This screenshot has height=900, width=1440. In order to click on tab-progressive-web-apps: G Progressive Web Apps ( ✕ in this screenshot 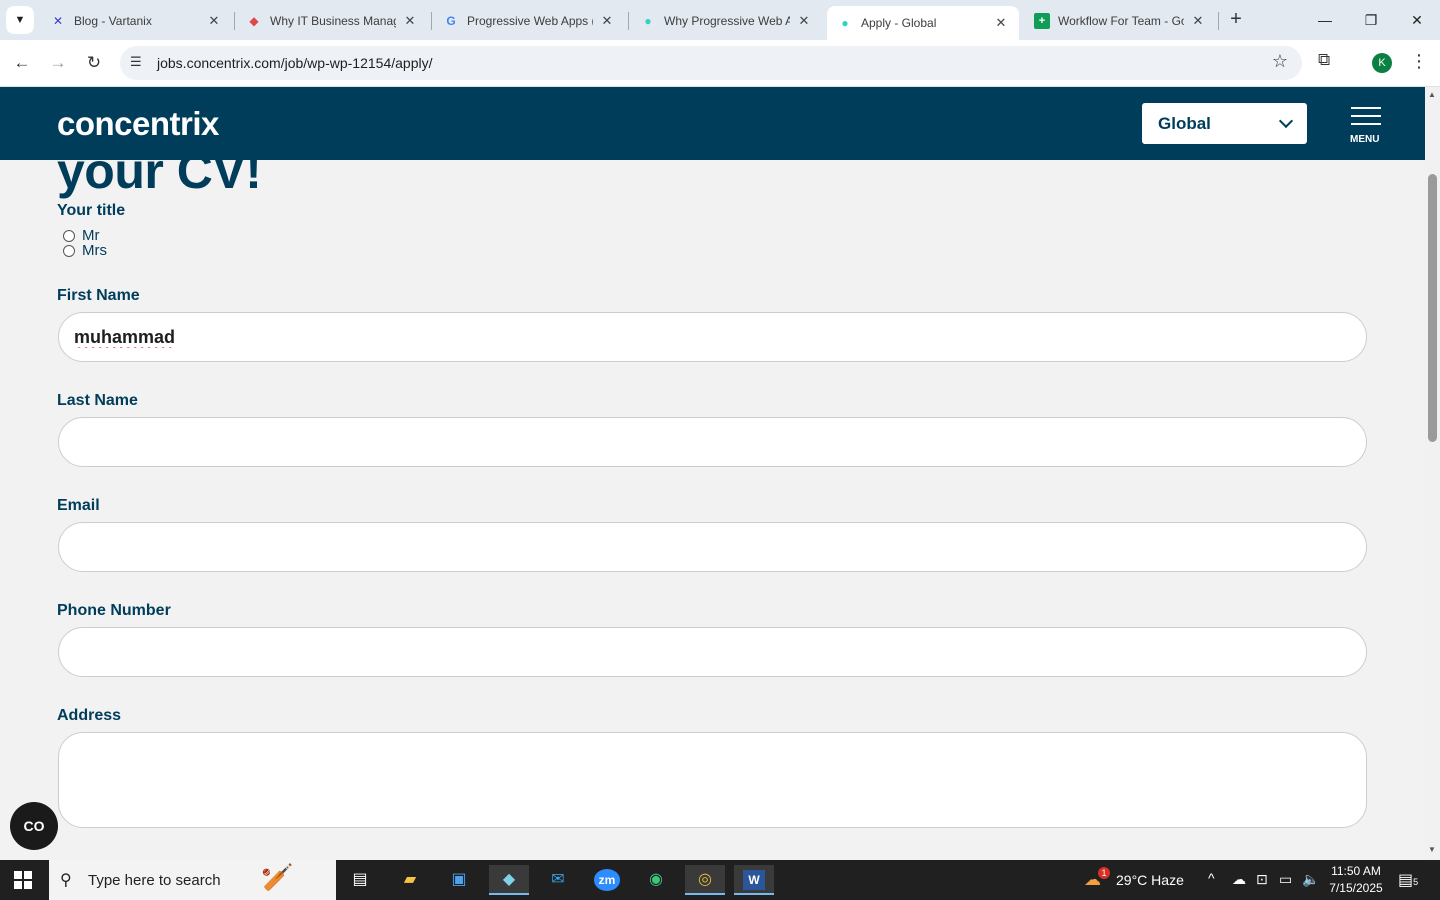, I will do `click(529, 21)`.